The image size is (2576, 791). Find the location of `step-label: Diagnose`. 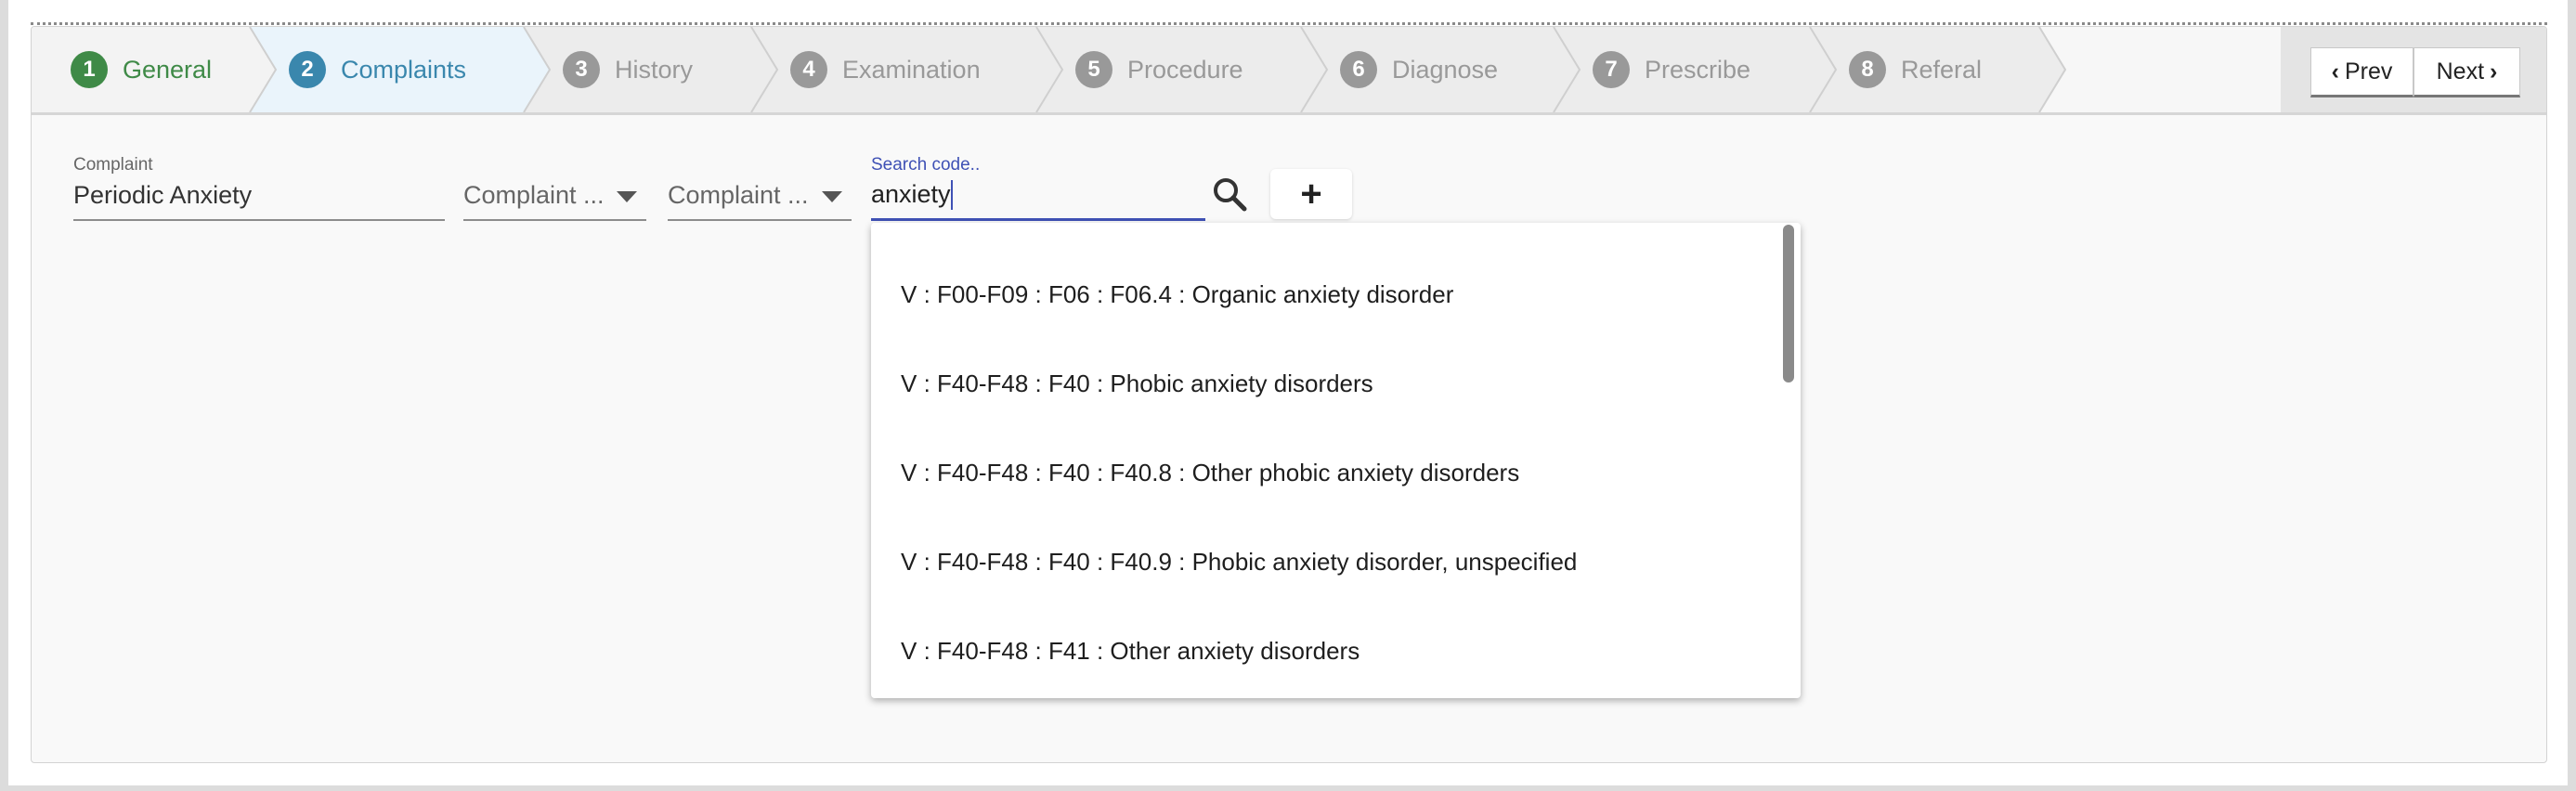

step-label: Diagnose is located at coordinates (1445, 69).